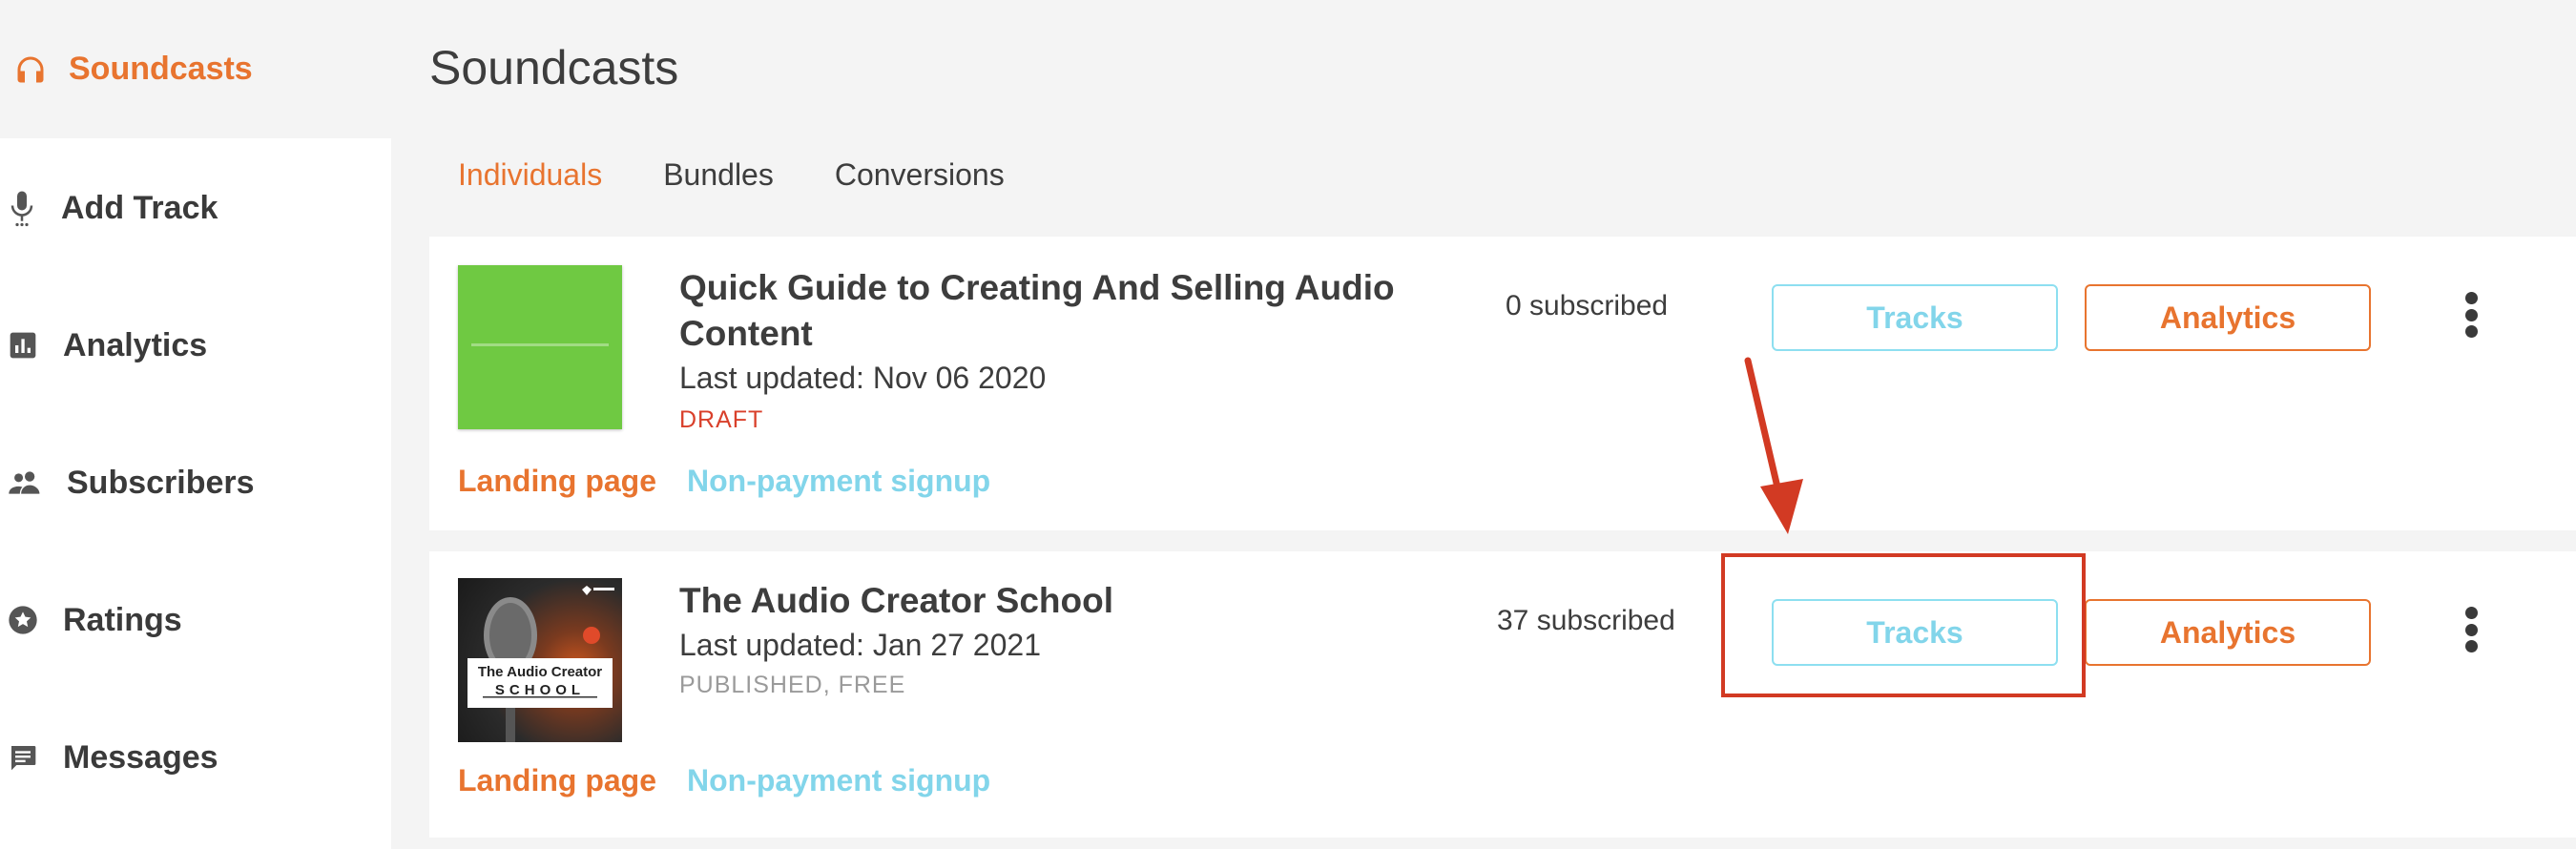 The width and height of the screenshot is (2576, 849). I want to click on sidebar-item-analytics: Analytics, so click(195, 345).